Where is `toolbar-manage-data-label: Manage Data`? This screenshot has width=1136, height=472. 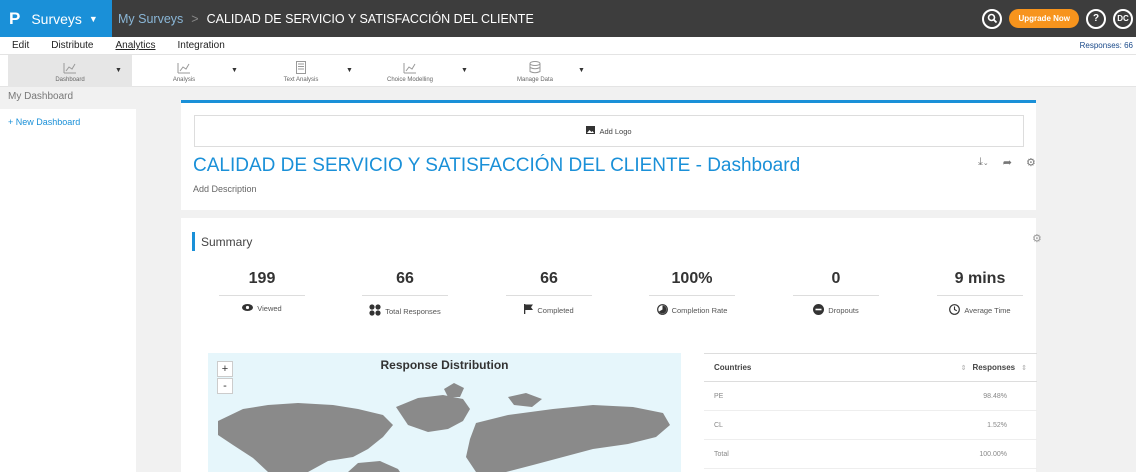 toolbar-manage-data-label: Manage Data is located at coordinates (535, 79).